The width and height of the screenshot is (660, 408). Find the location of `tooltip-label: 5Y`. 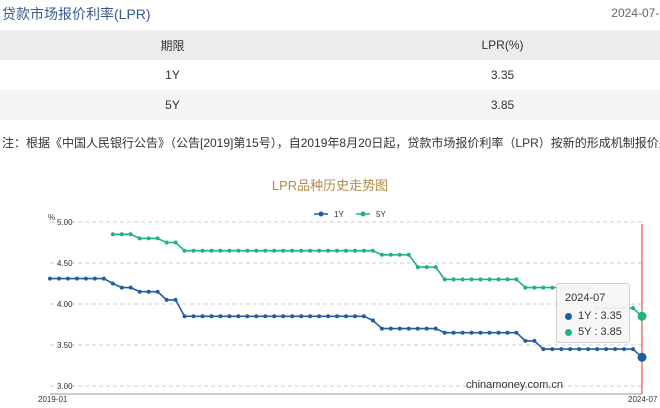

tooltip-label: 5Y is located at coordinates (585, 332).